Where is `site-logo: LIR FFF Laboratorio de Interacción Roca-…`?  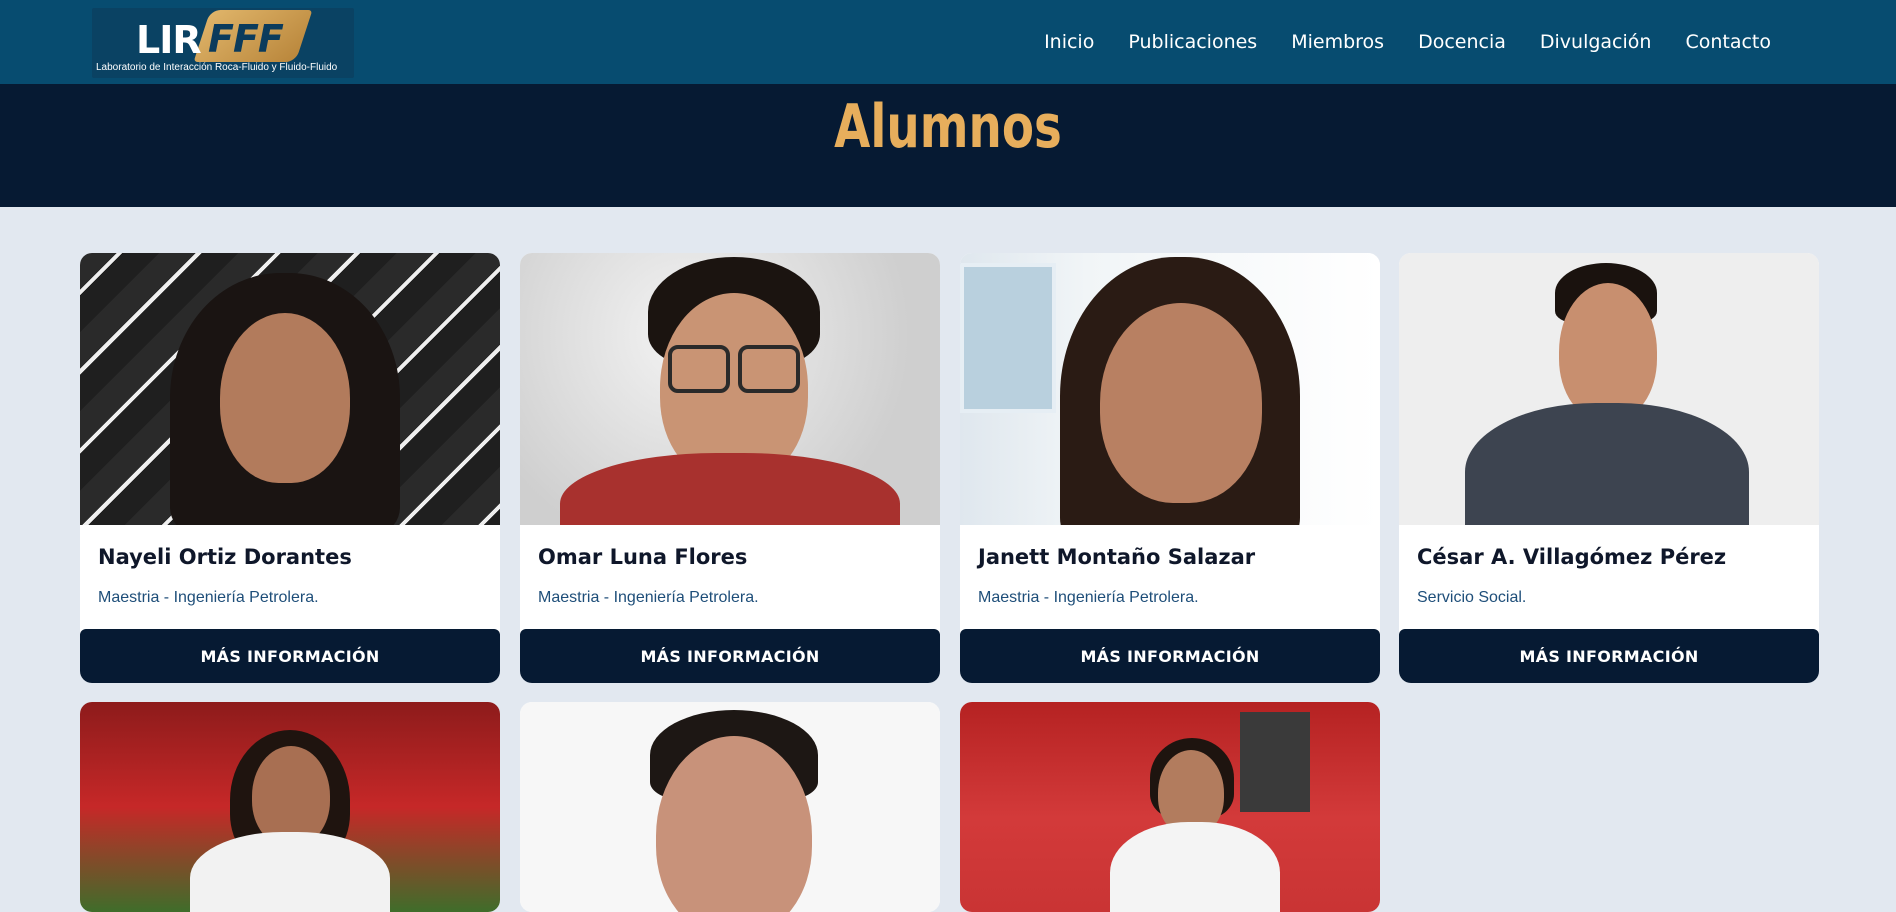
site-logo: LIR FFF Laboratorio de Interacción Roca-… is located at coordinates (223, 43).